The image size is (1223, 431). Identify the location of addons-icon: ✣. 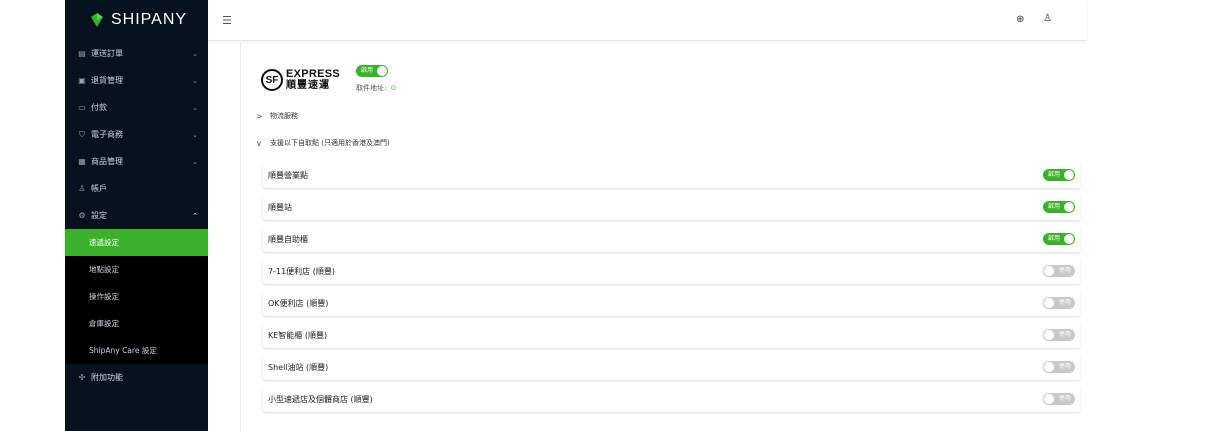
(82, 377).